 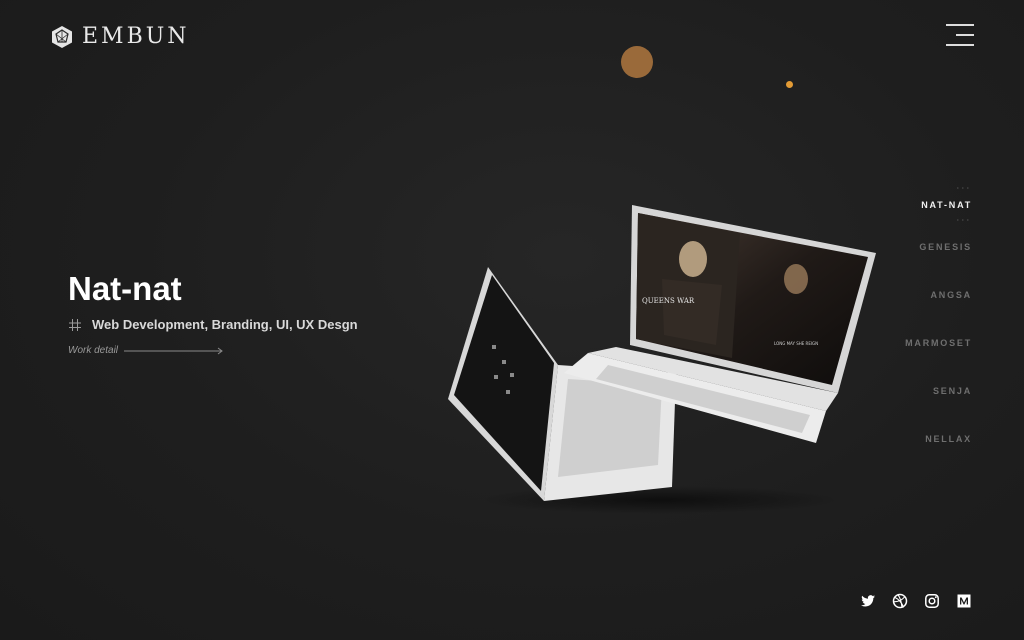 What do you see at coordinates (796, 343) in the screenshot?
I see `mockup-quote: LONG MAY SHE REIGN` at bounding box center [796, 343].